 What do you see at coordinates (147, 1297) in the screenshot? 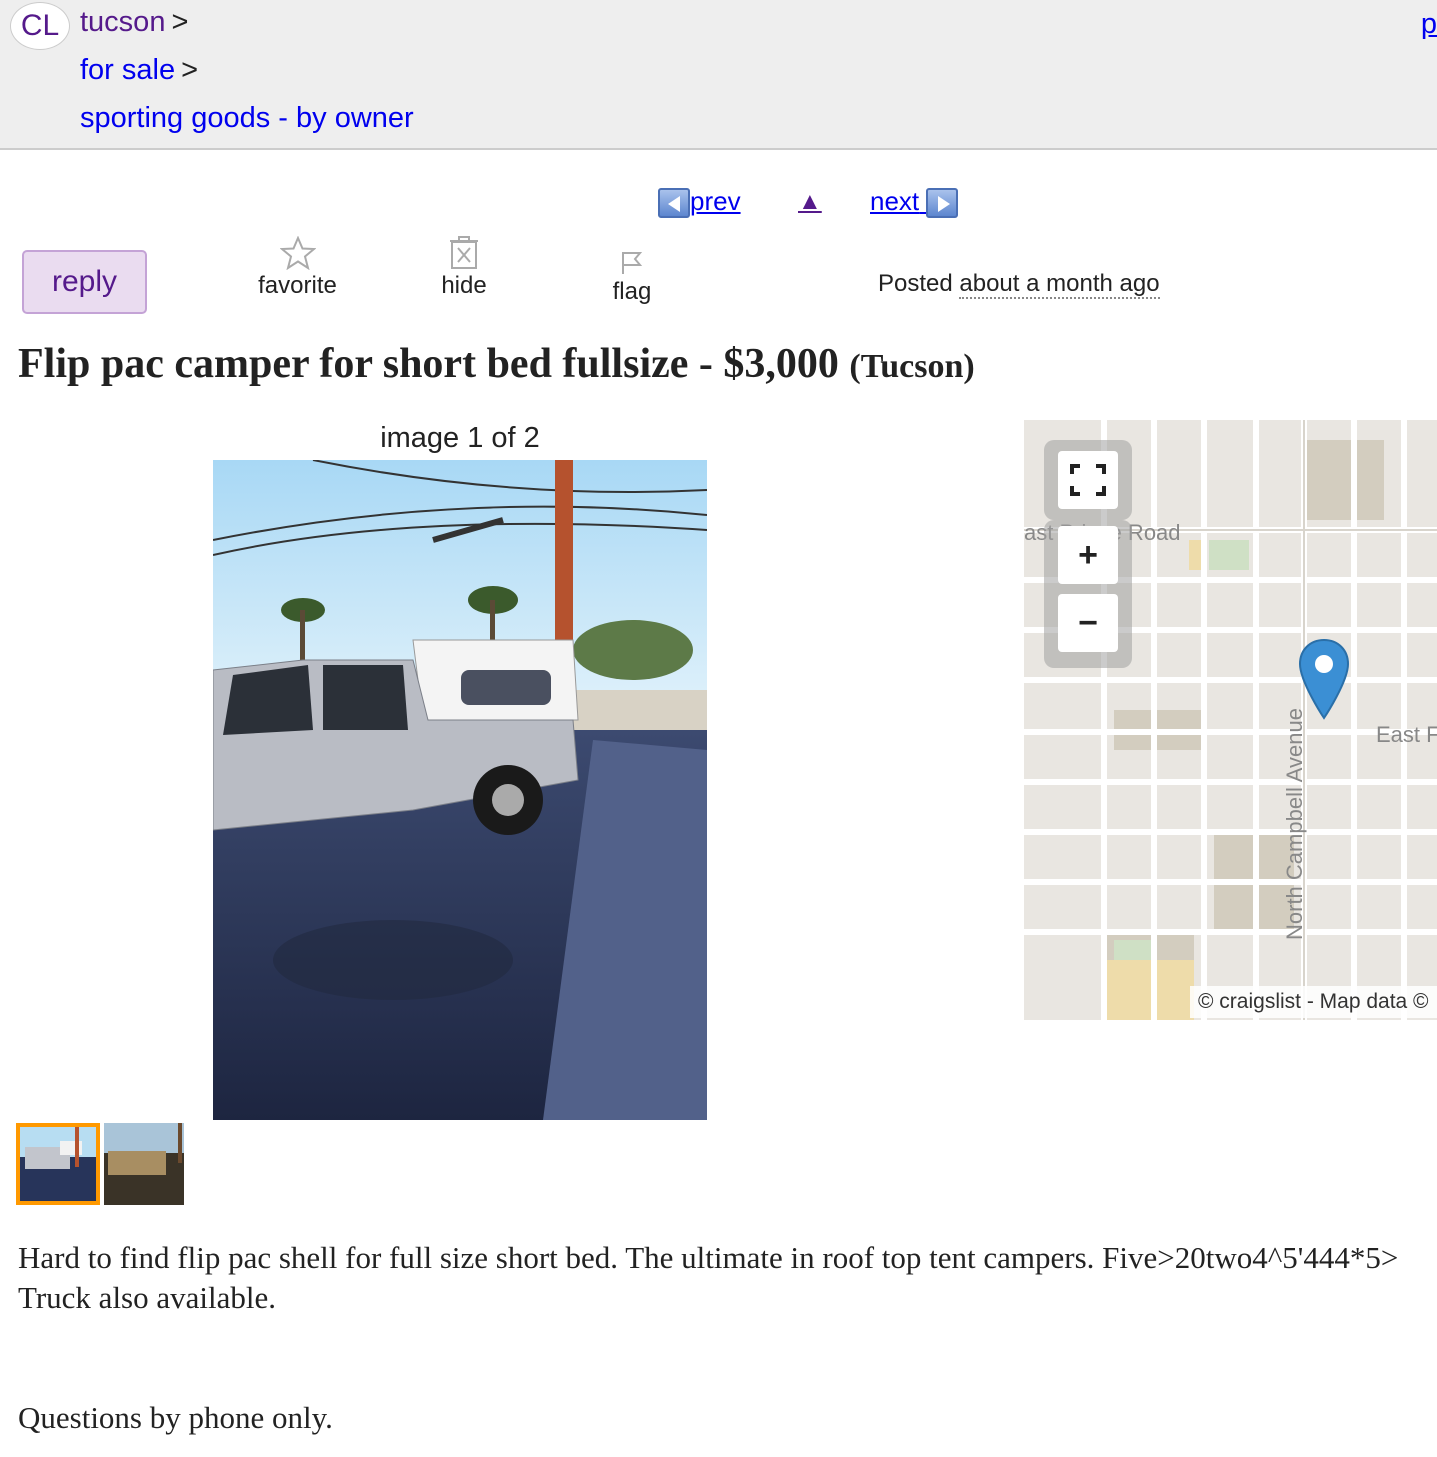
I see `body-line-2: Truck also available.` at bounding box center [147, 1297].